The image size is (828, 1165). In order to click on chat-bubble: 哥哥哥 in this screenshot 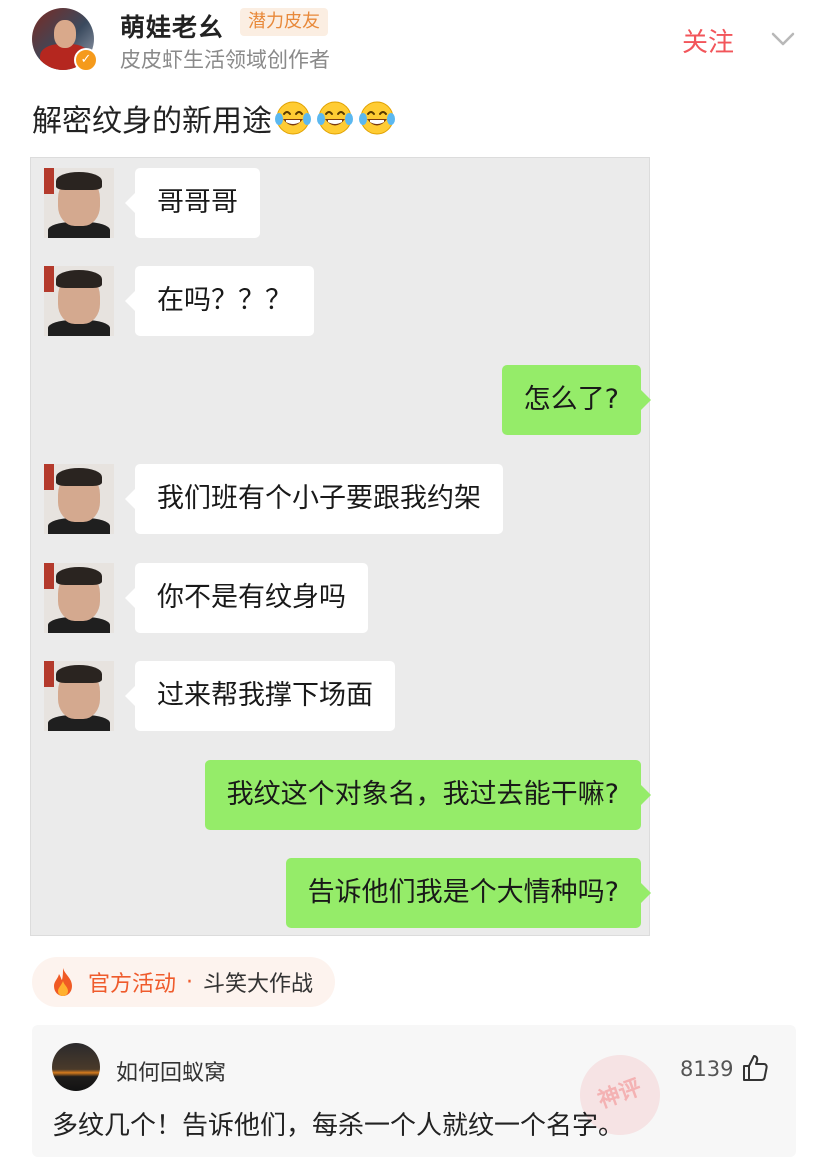, I will do `click(192, 203)`.